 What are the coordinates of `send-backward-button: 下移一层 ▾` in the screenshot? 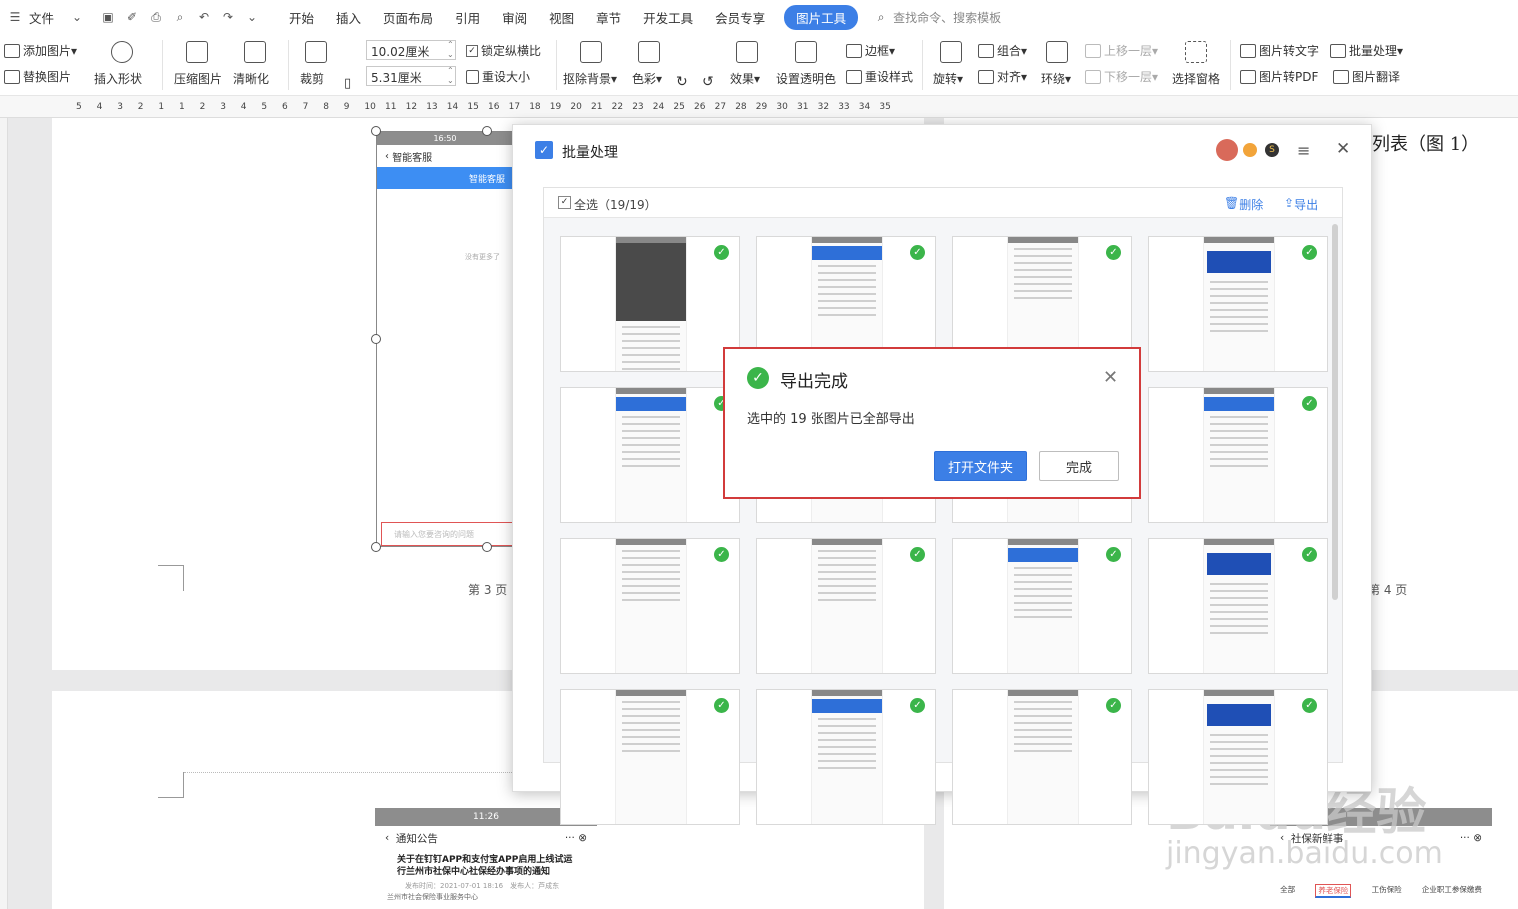 It's located at (1121, 76).